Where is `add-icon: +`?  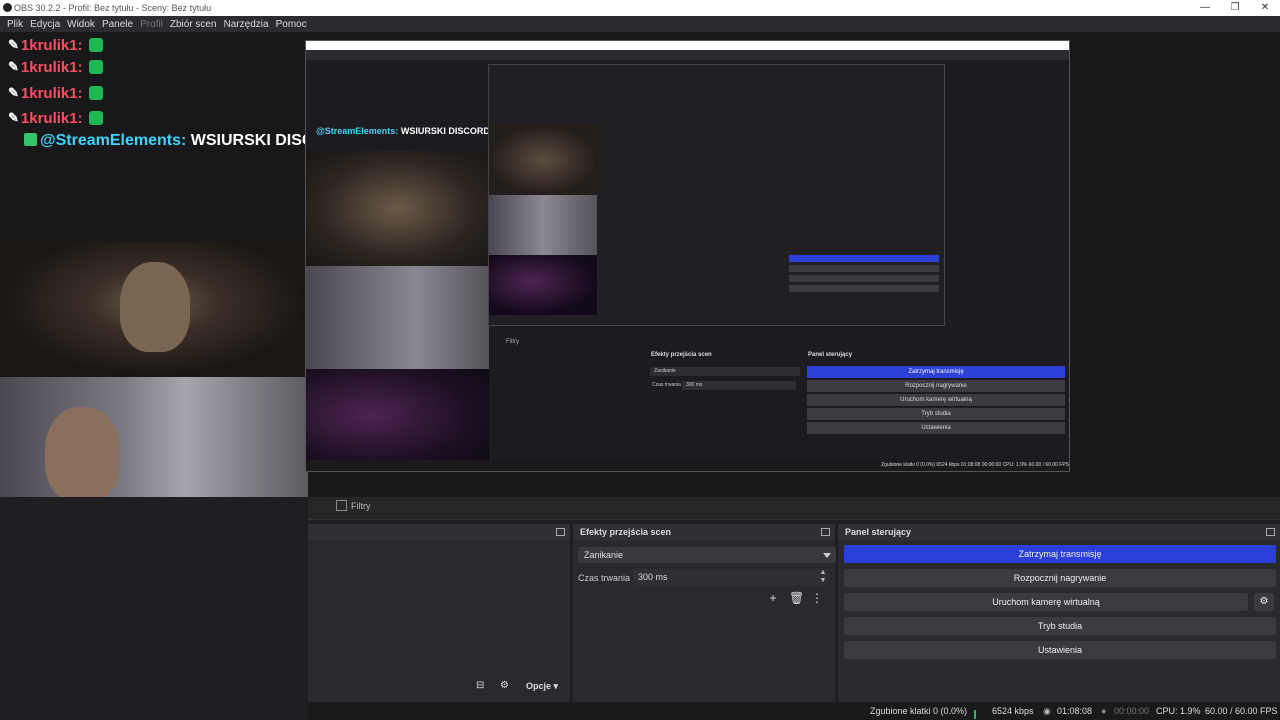 add-icon: + is located at coordinates (773, 598).